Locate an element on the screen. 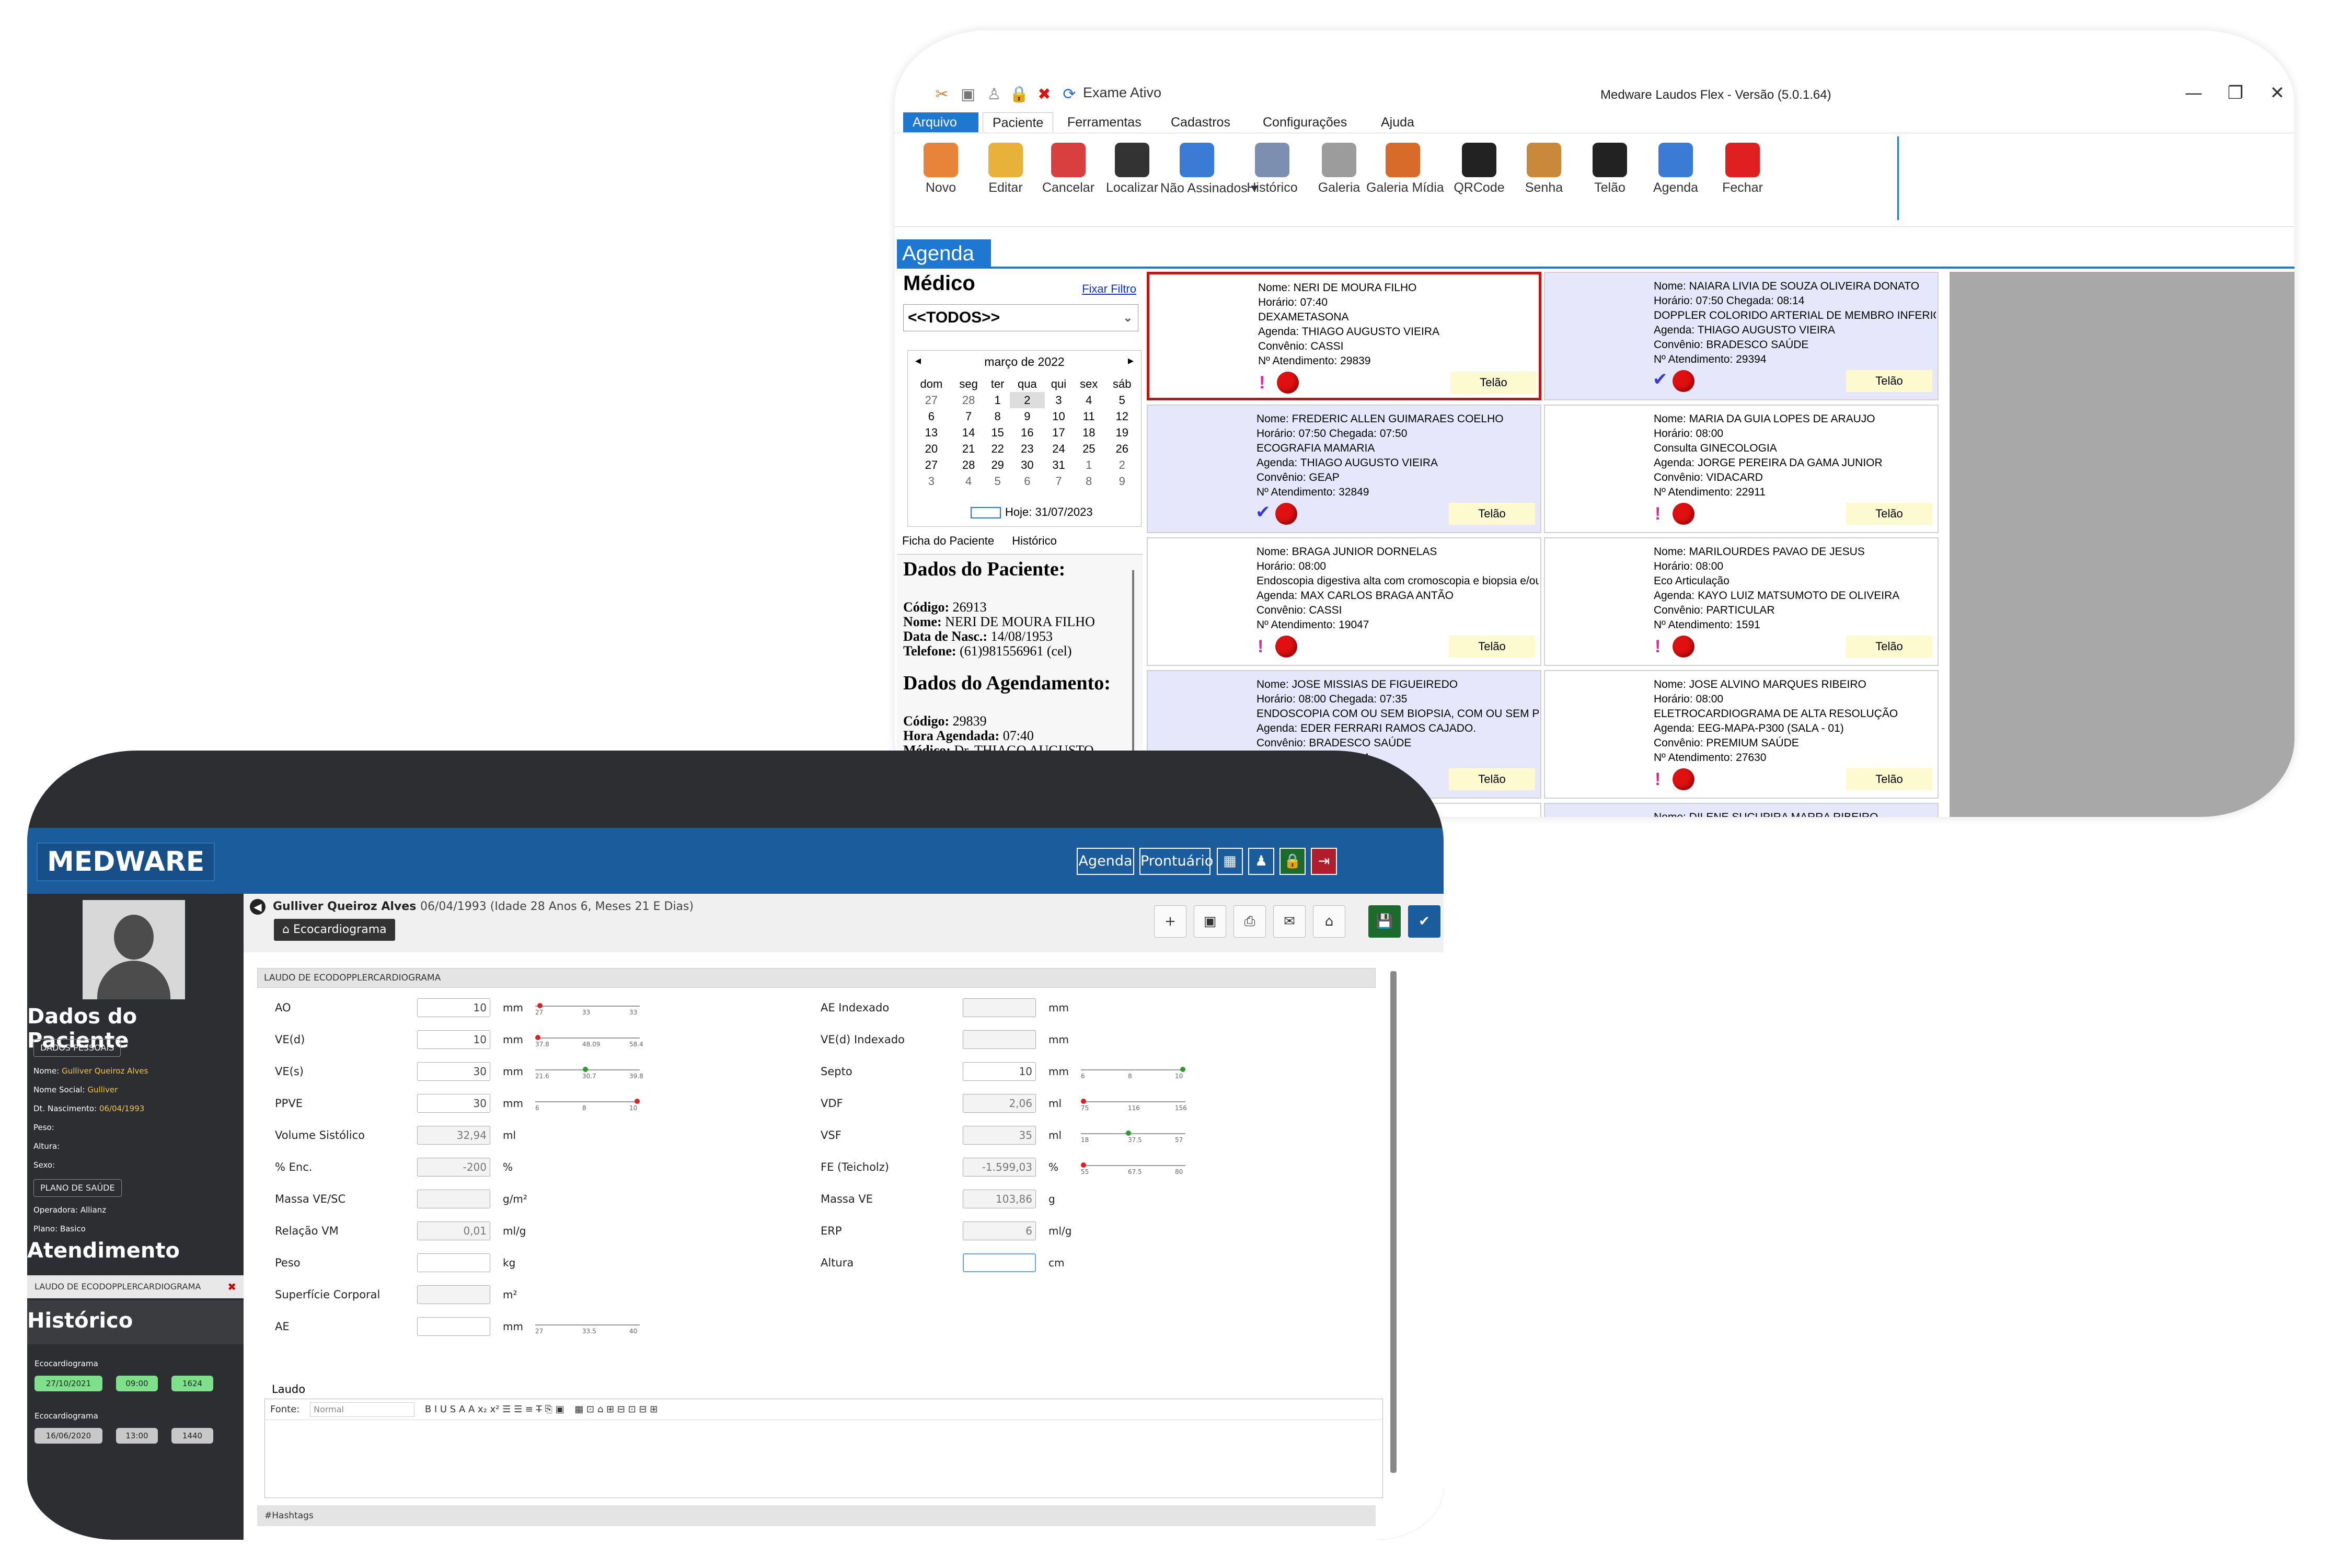 The width and height of the screenshot is (2352, 1568). calendar-day: 30 is located at coordinates (1027, 465).